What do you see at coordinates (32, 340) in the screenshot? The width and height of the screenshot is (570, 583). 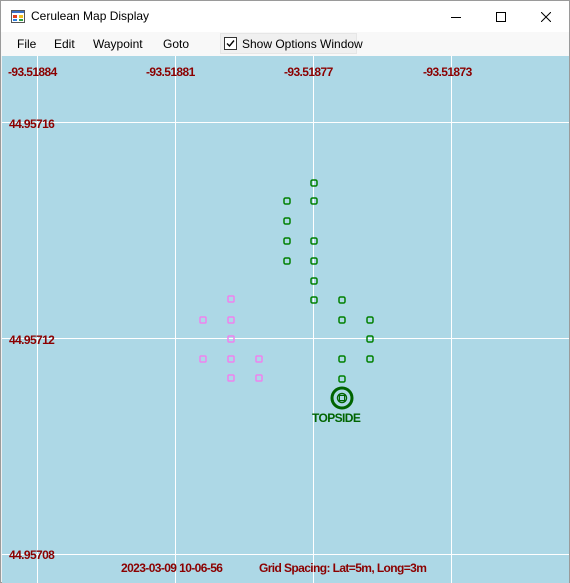 I see `latitude-label: 44.95712` at bounding box center [32, 340].